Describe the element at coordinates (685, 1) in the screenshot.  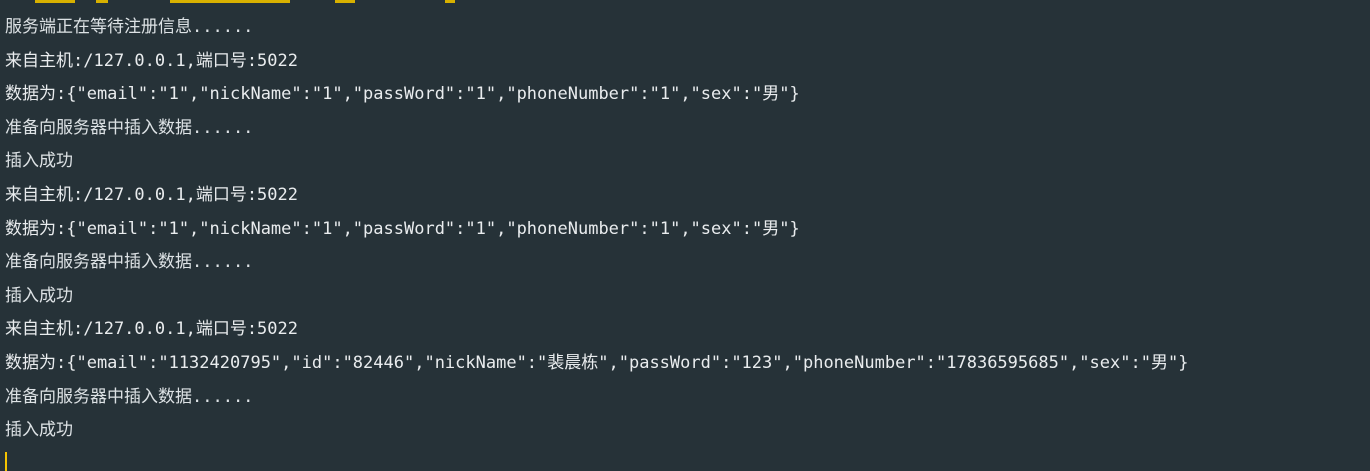
I see `top-clipped-text-strip` at that location.